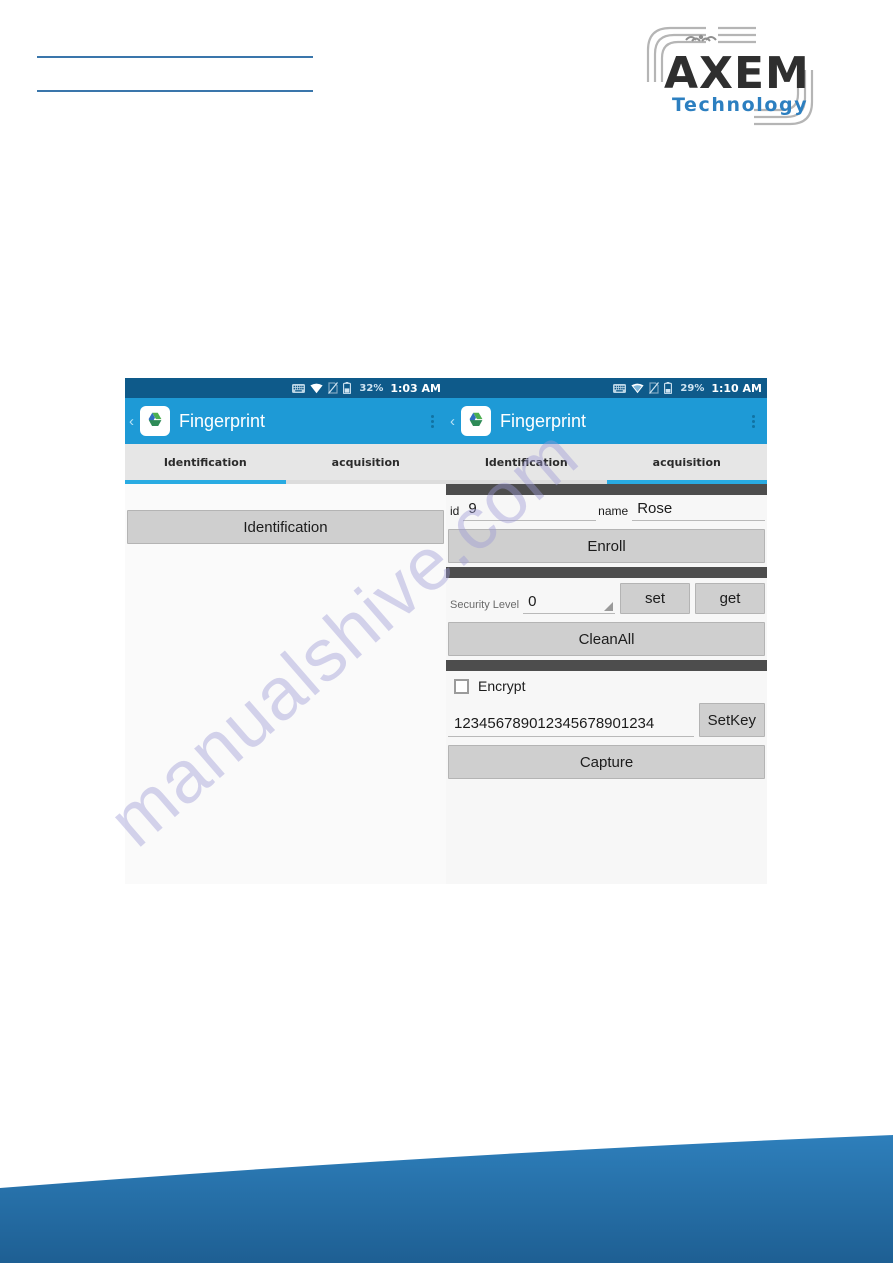  I want to click on security-level-row: Security Level 0 set get, so click(606, 598).